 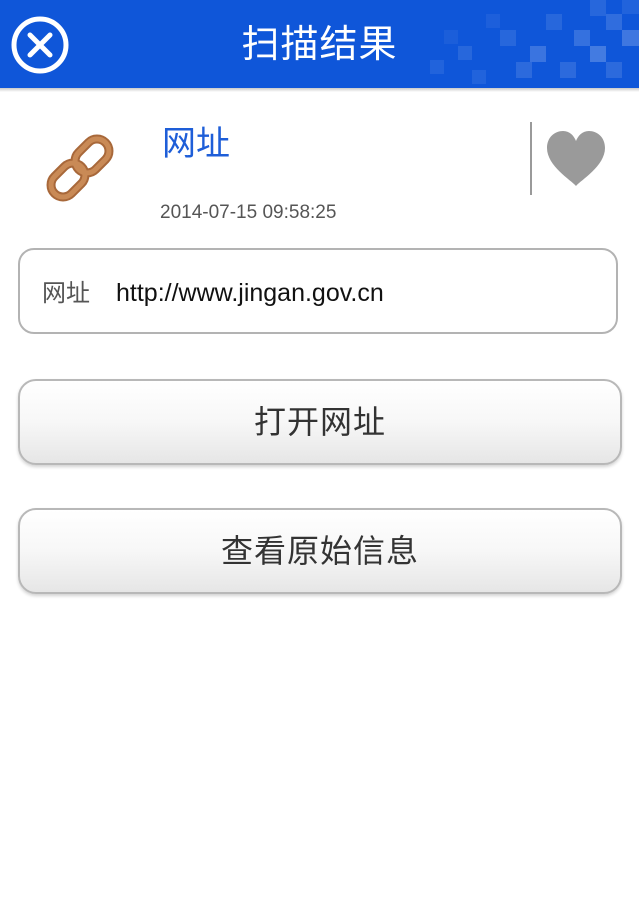 What do you see at coordinates (196, 144) in the screenshot?
I see `result-type-label: 网址` at bounding box center [196, 144].